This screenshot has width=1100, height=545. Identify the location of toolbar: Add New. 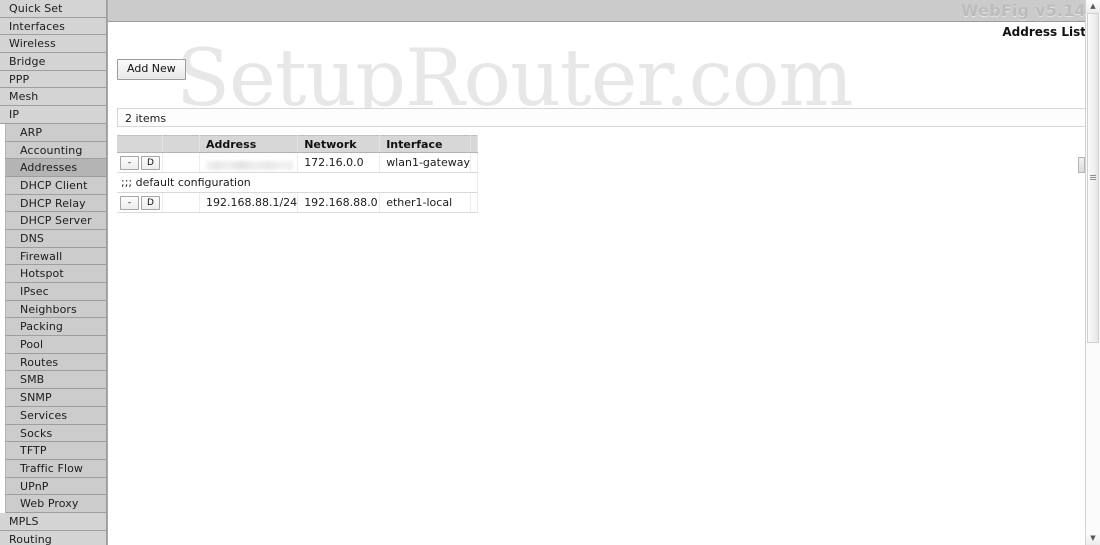
(151, 69).